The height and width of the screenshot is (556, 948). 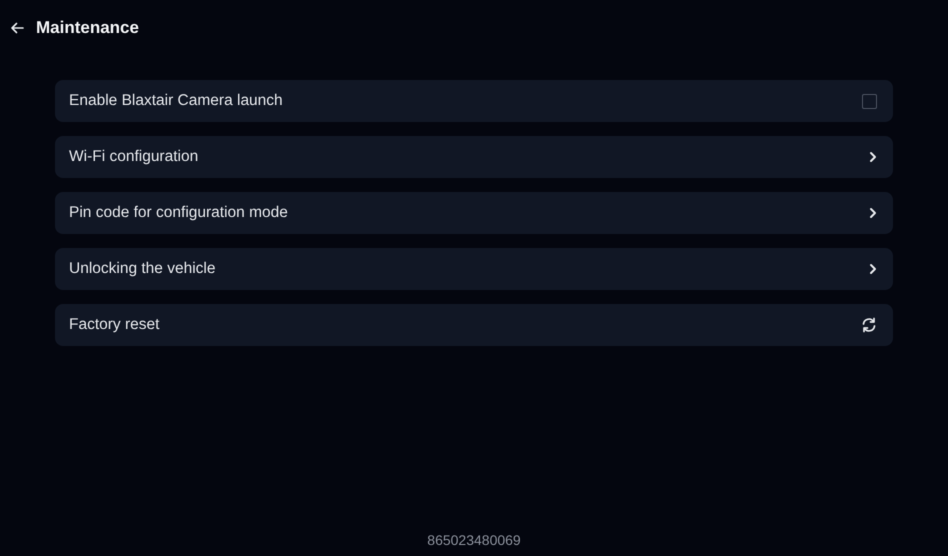 I want to click on settings-row: Unlocking the vehicle, so click(x=474, y=269).